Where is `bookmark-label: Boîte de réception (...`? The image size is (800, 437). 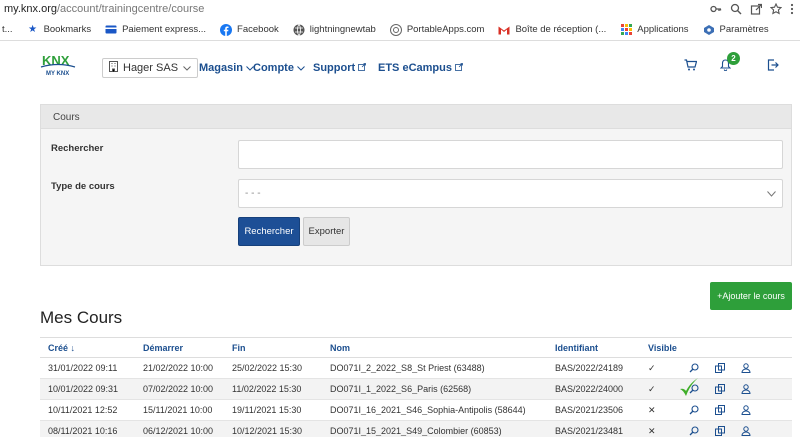
bookmark-label: Boîte de réception (... is located at coordinates (561, 29).